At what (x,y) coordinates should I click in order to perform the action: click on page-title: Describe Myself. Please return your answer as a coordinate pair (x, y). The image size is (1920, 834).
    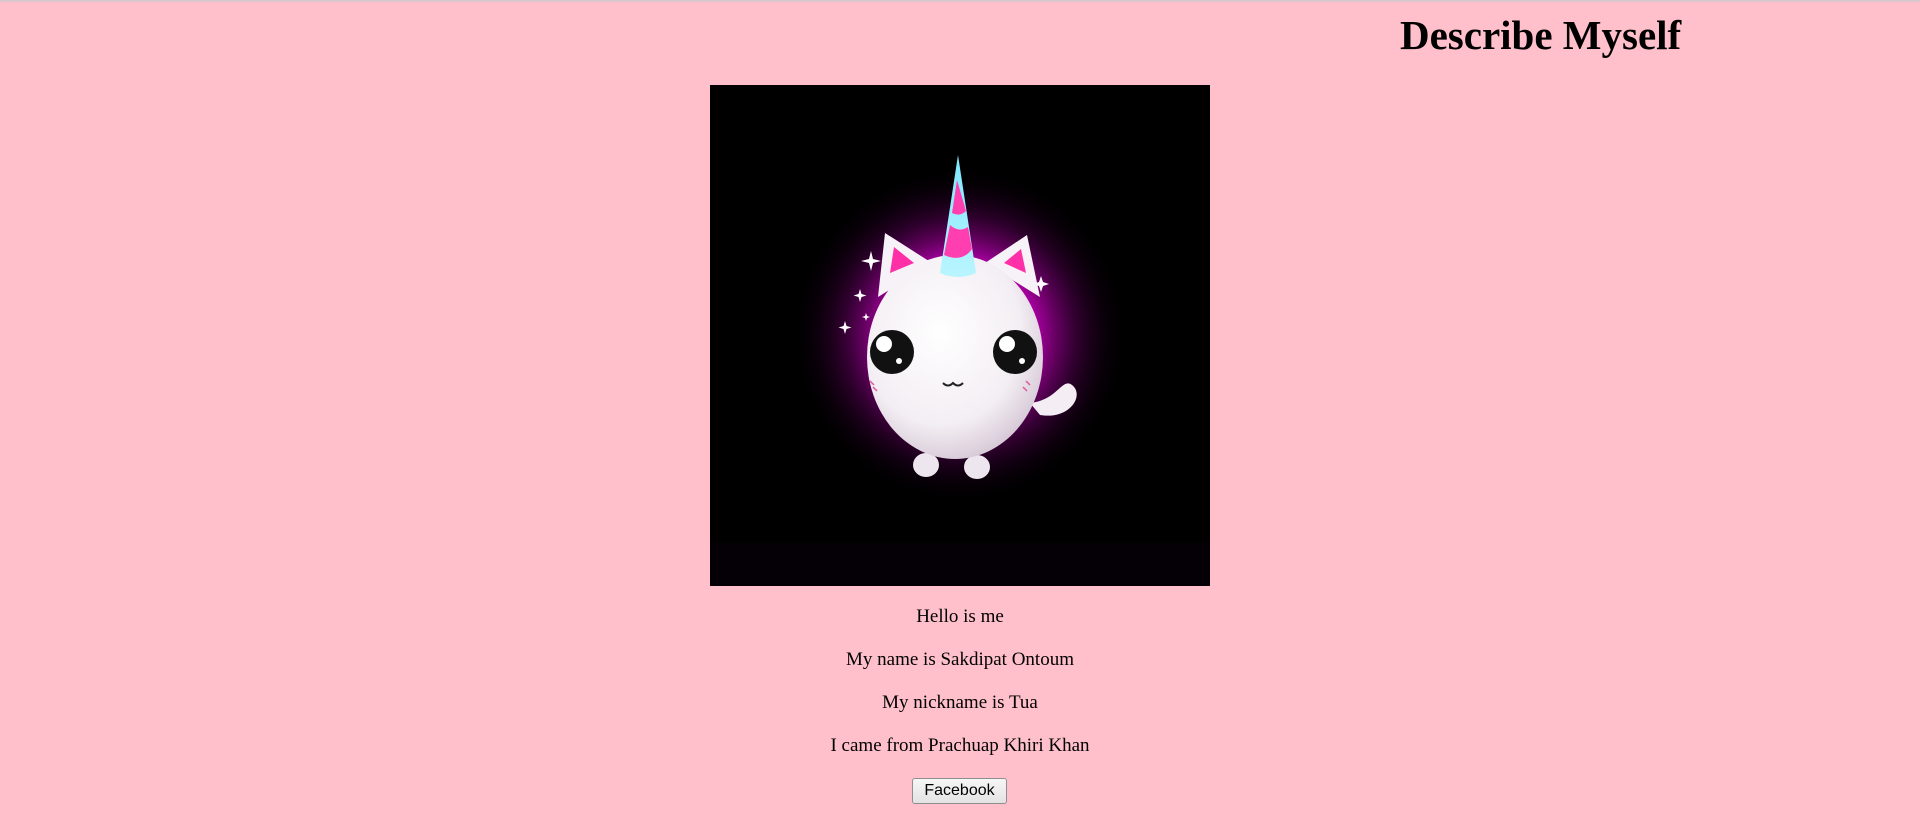
    Looking at the image, I should click on (1541, 35).